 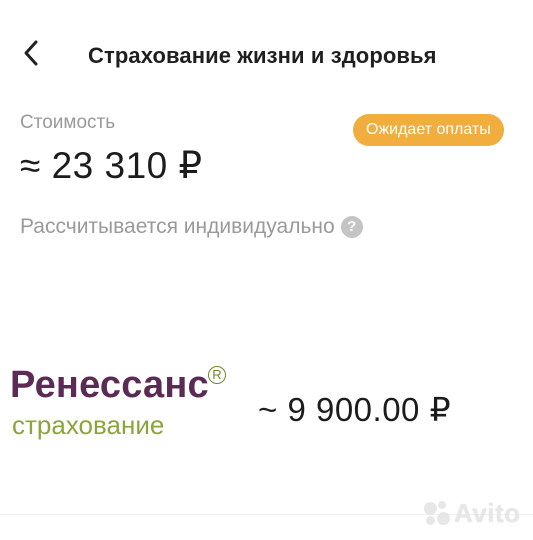 What do you see at coordinates (437, 513) in the screenshot?
I see `avito-logo-icon` at bounding box center [437, 513].